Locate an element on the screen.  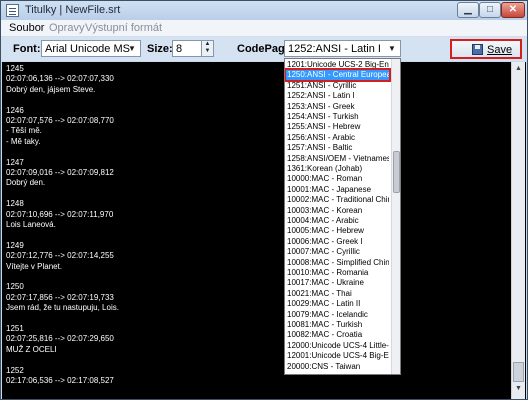
maximize-button: □ is located at coordinates (490, 10).